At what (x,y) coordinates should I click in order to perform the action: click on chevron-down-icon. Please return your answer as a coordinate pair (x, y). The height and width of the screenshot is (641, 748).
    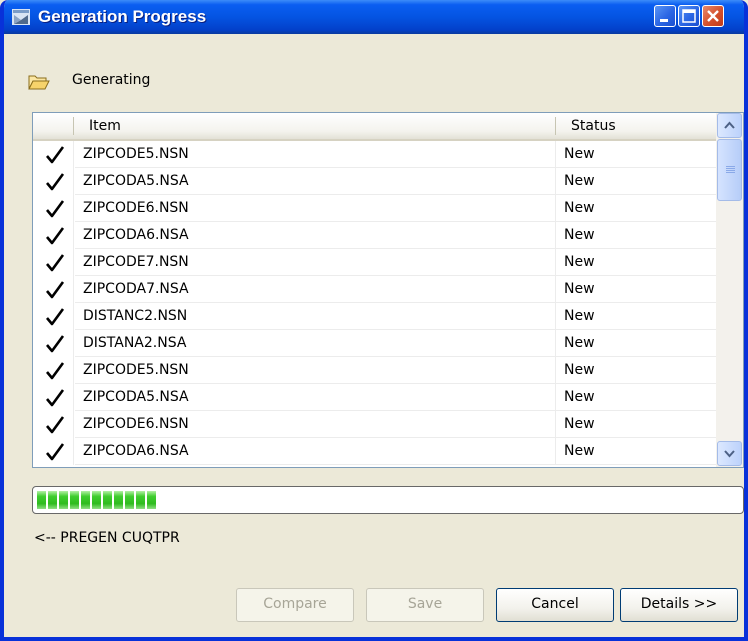
    Looking at the image, I should click on (729, 454).